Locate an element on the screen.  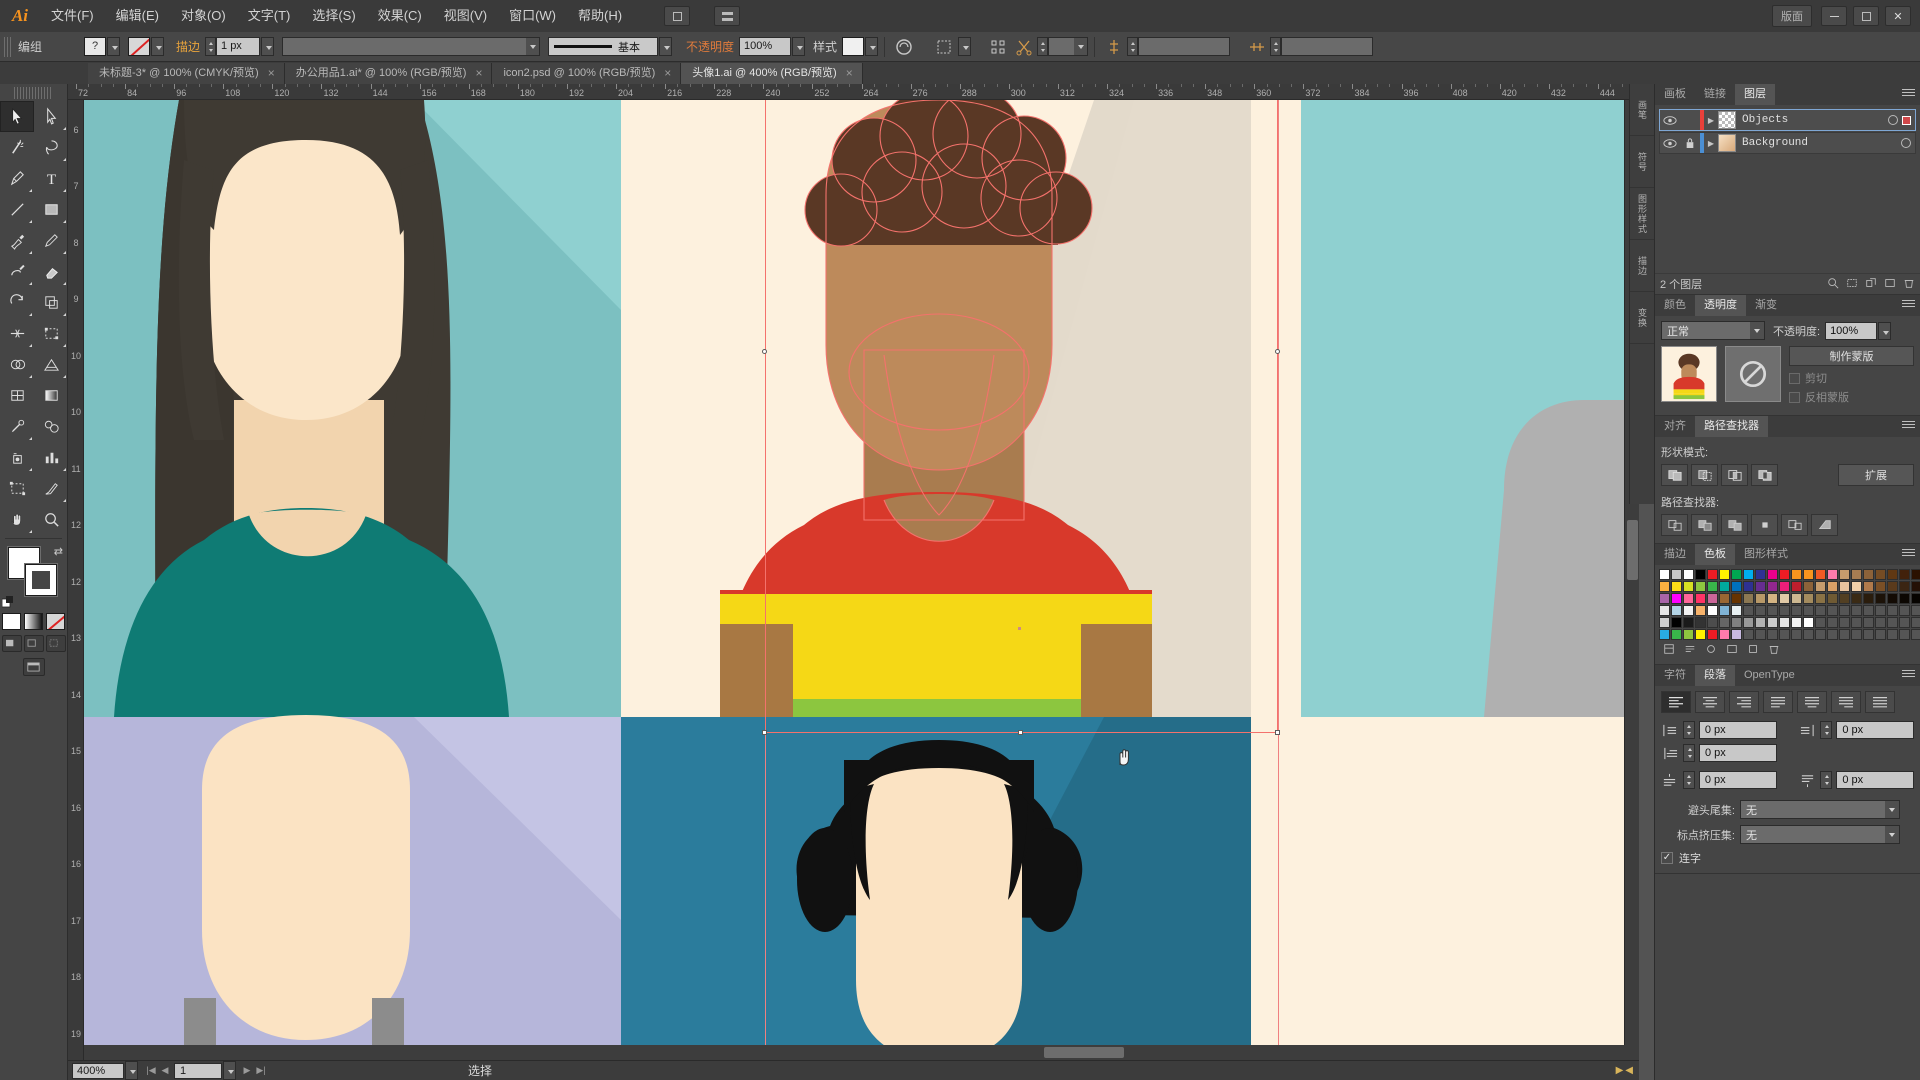
tab-paragraph: 段落 is located at coordinates (1715, 675).